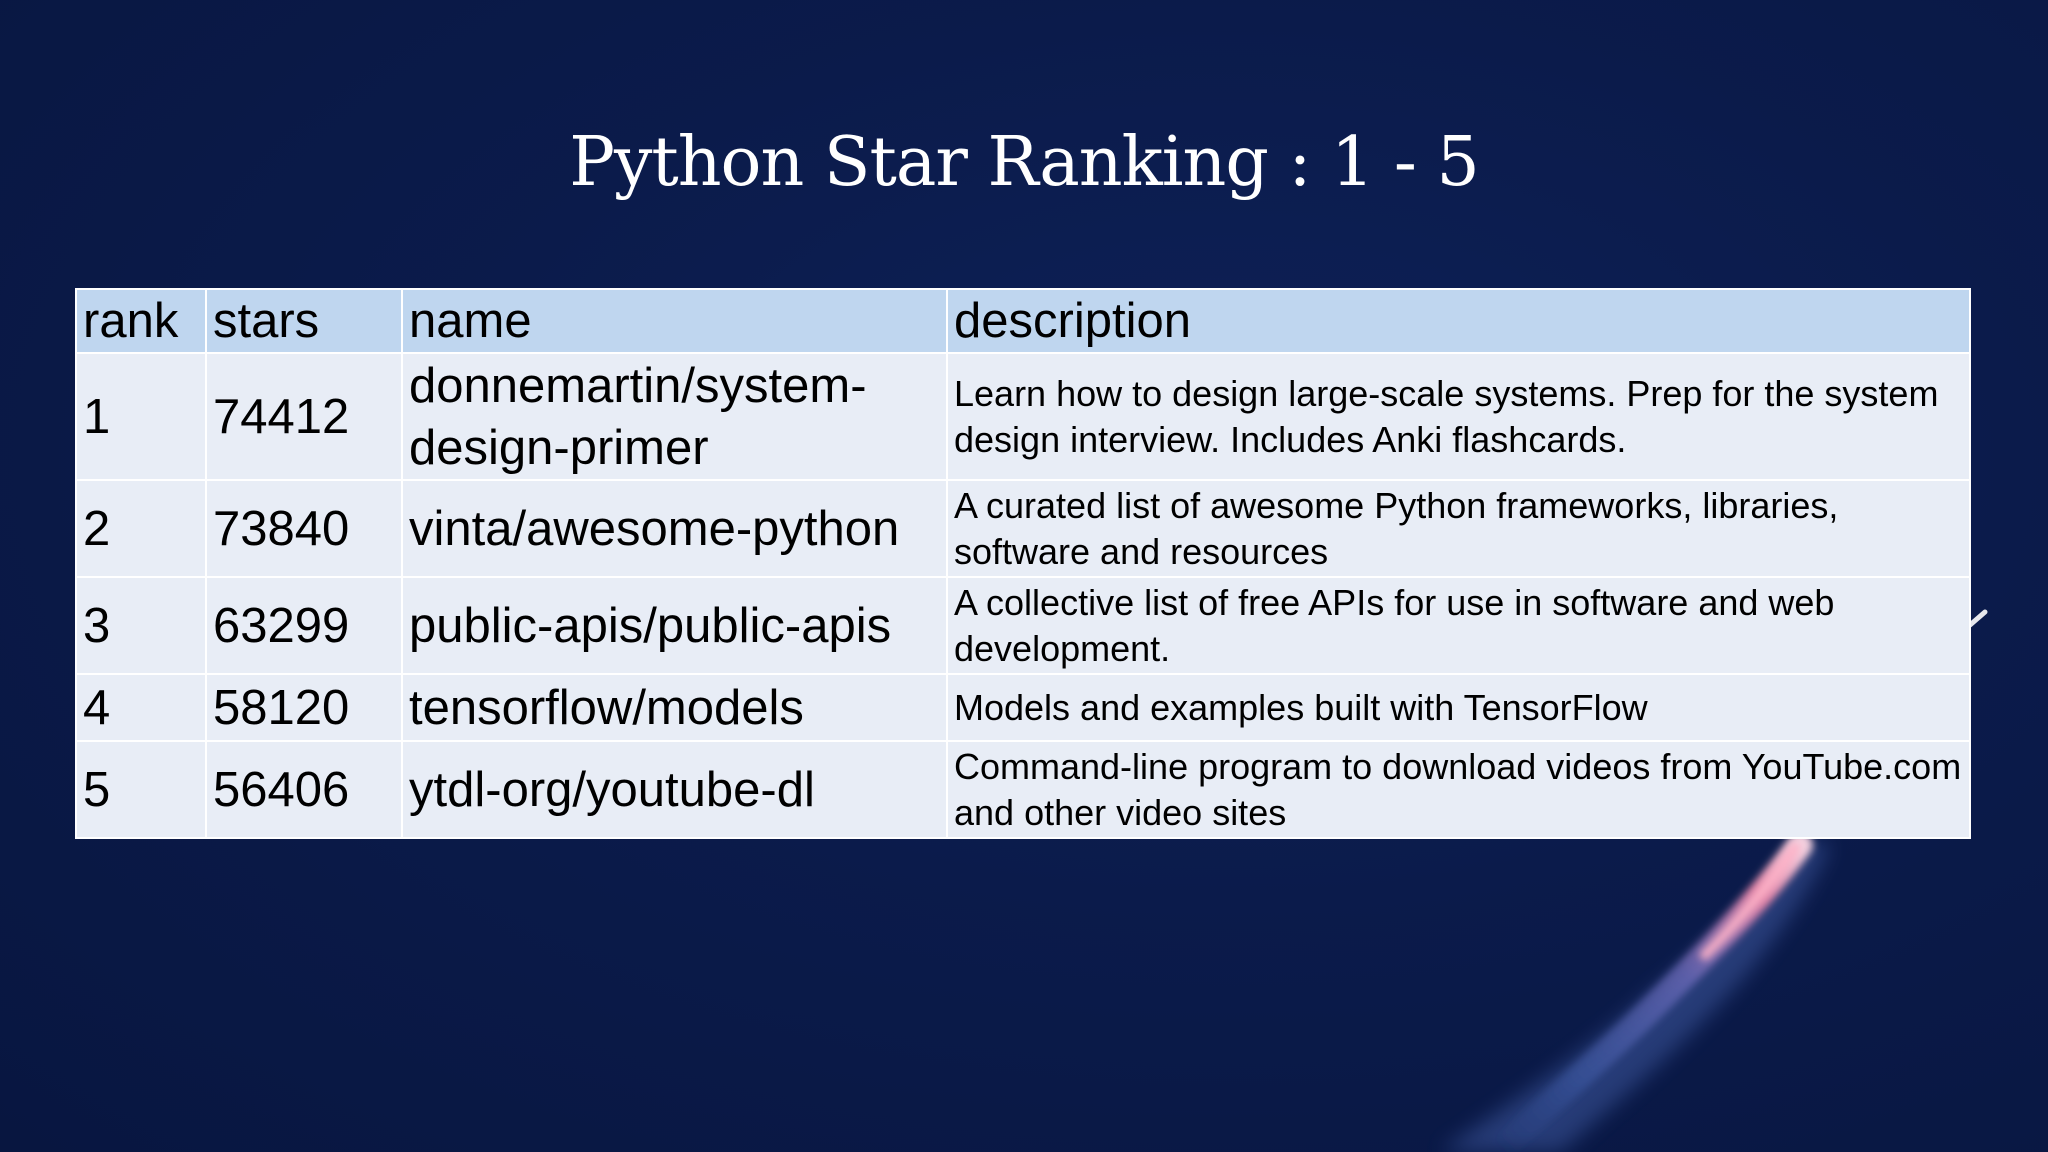 This screenshot has height=1152, width=2048. I want to click on cell-stars: 63299, so click(304, 625).